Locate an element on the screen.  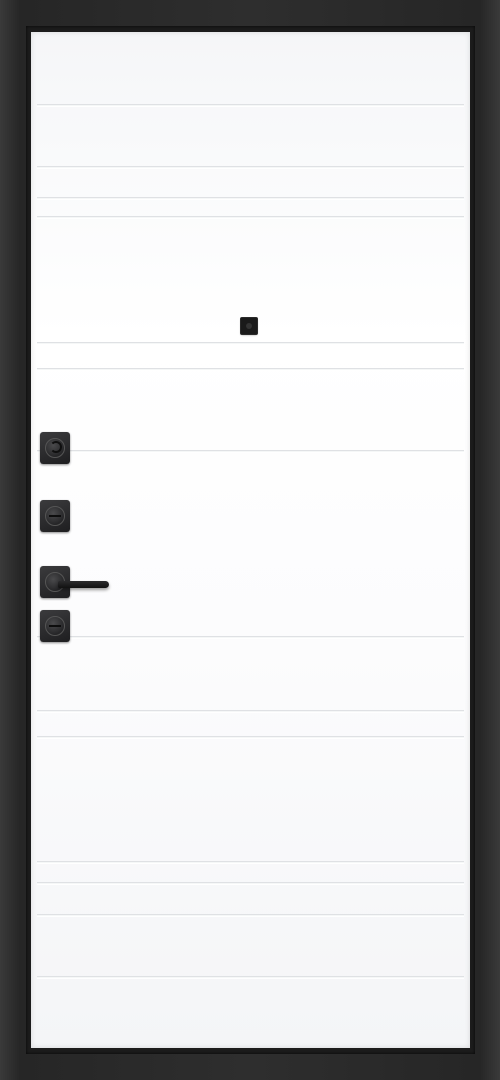
handle-lever is located at coordinates (83, 584).